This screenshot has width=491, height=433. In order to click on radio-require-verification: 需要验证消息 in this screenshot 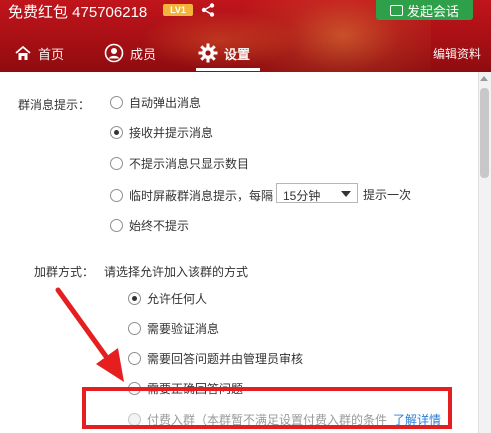, I will do `click(173, 328)`.